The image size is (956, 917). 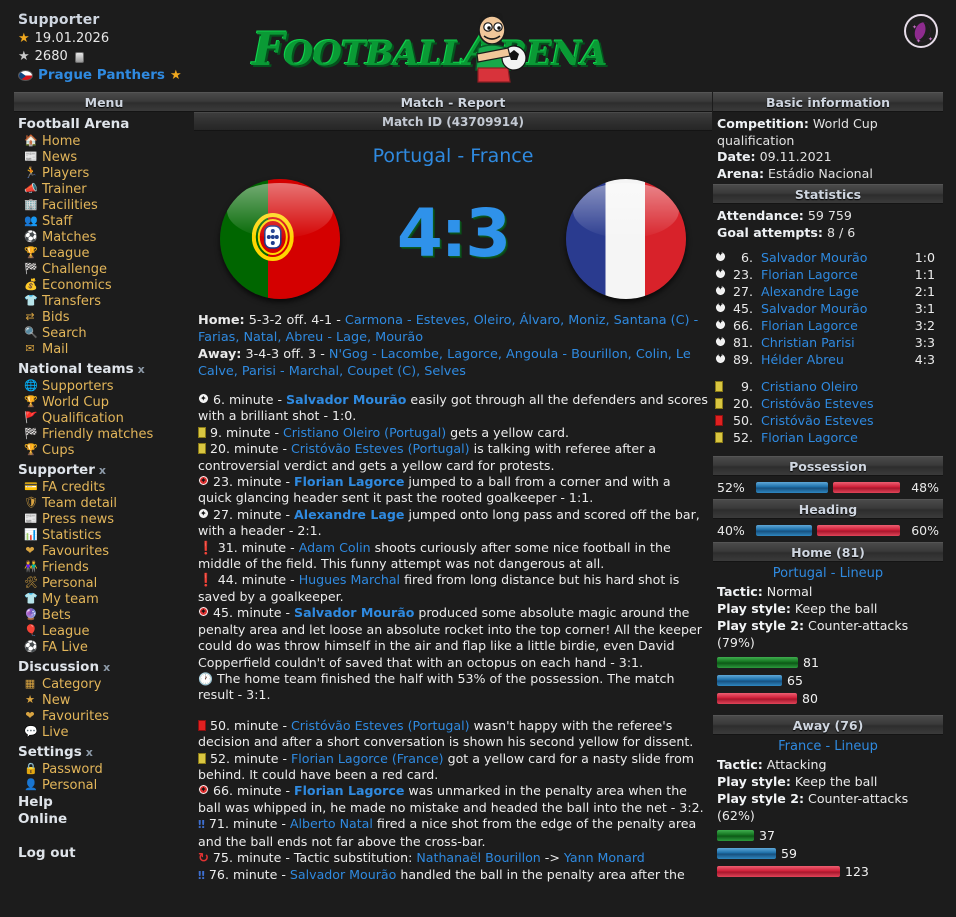 What do you see at coordinates (104, 647) in the screenshot?
I see `sidebar-item-fa-live: ⚽ FA Live` at bounding box center [104, 647].